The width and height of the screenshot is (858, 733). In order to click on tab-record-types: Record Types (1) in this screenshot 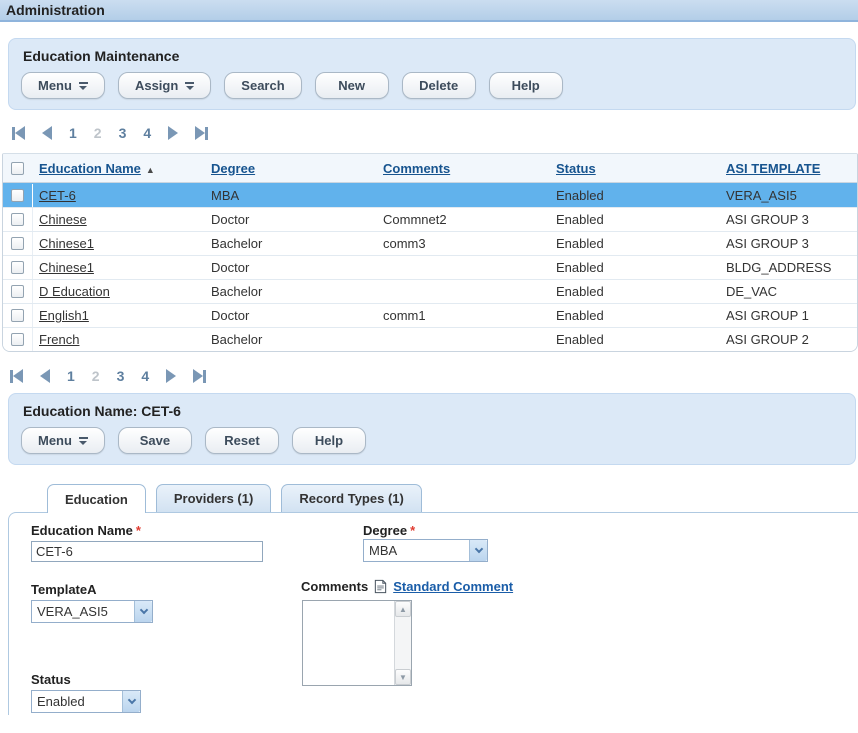, I will do `click(351, 498)`.